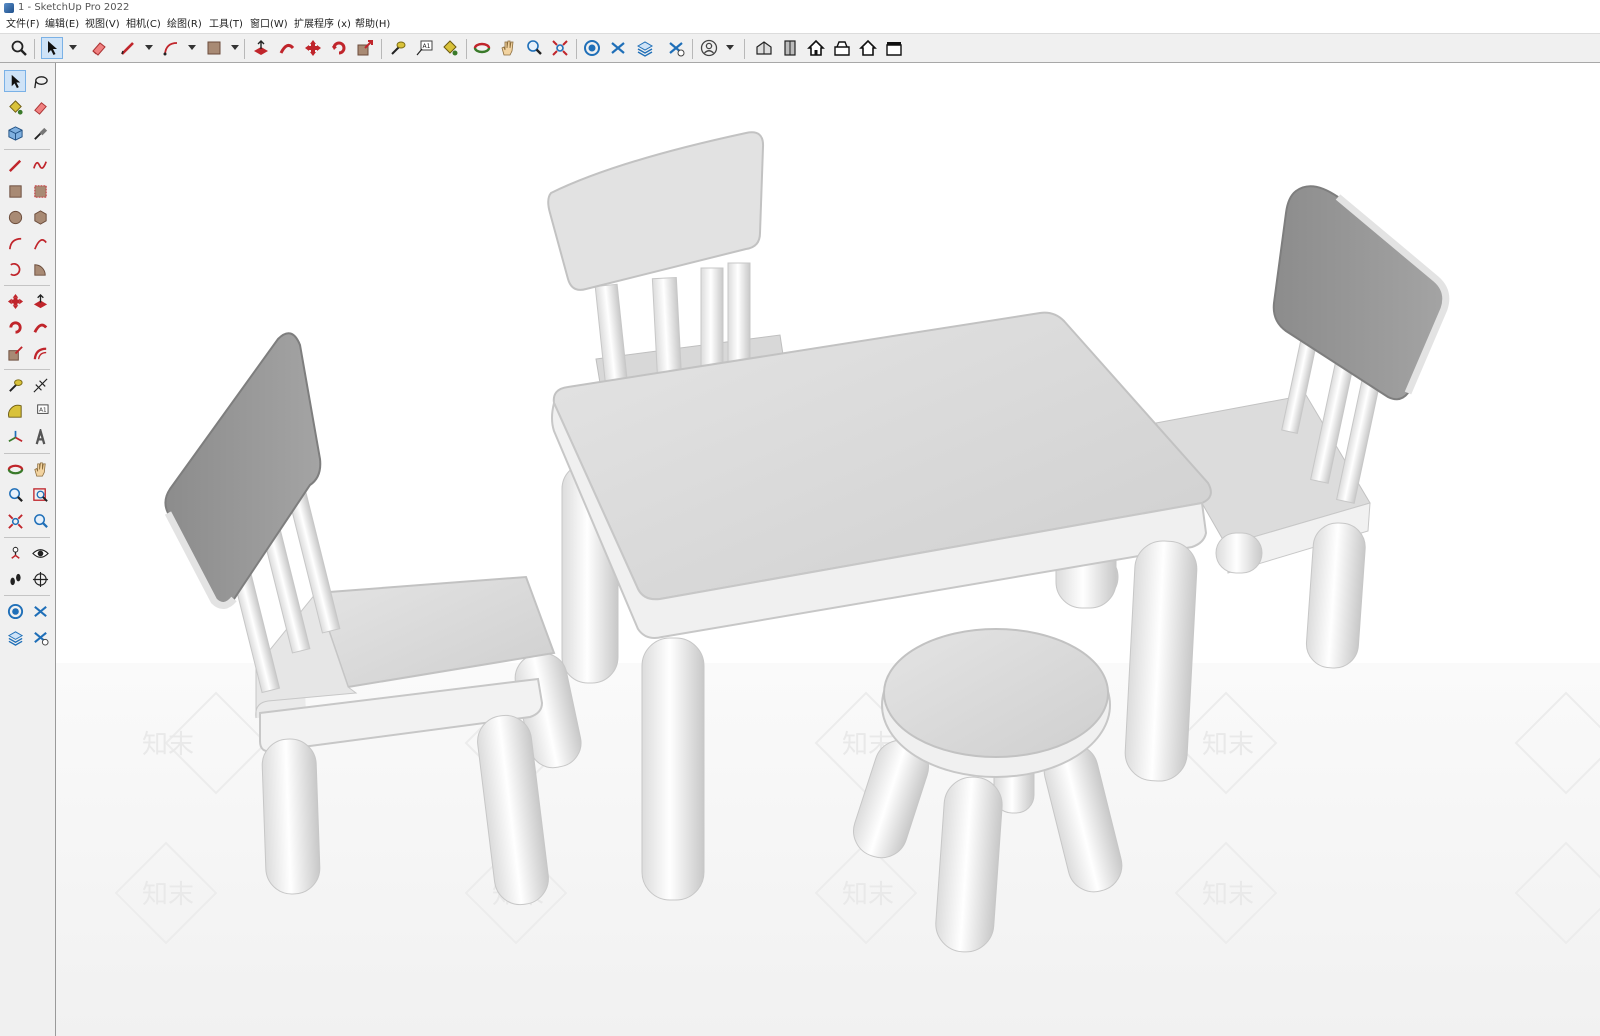 The image size is (1600, 1036). Describe the element at coordinates (102, 24) in the screenshot. I see `menu-view: 视图(V)` at that location.